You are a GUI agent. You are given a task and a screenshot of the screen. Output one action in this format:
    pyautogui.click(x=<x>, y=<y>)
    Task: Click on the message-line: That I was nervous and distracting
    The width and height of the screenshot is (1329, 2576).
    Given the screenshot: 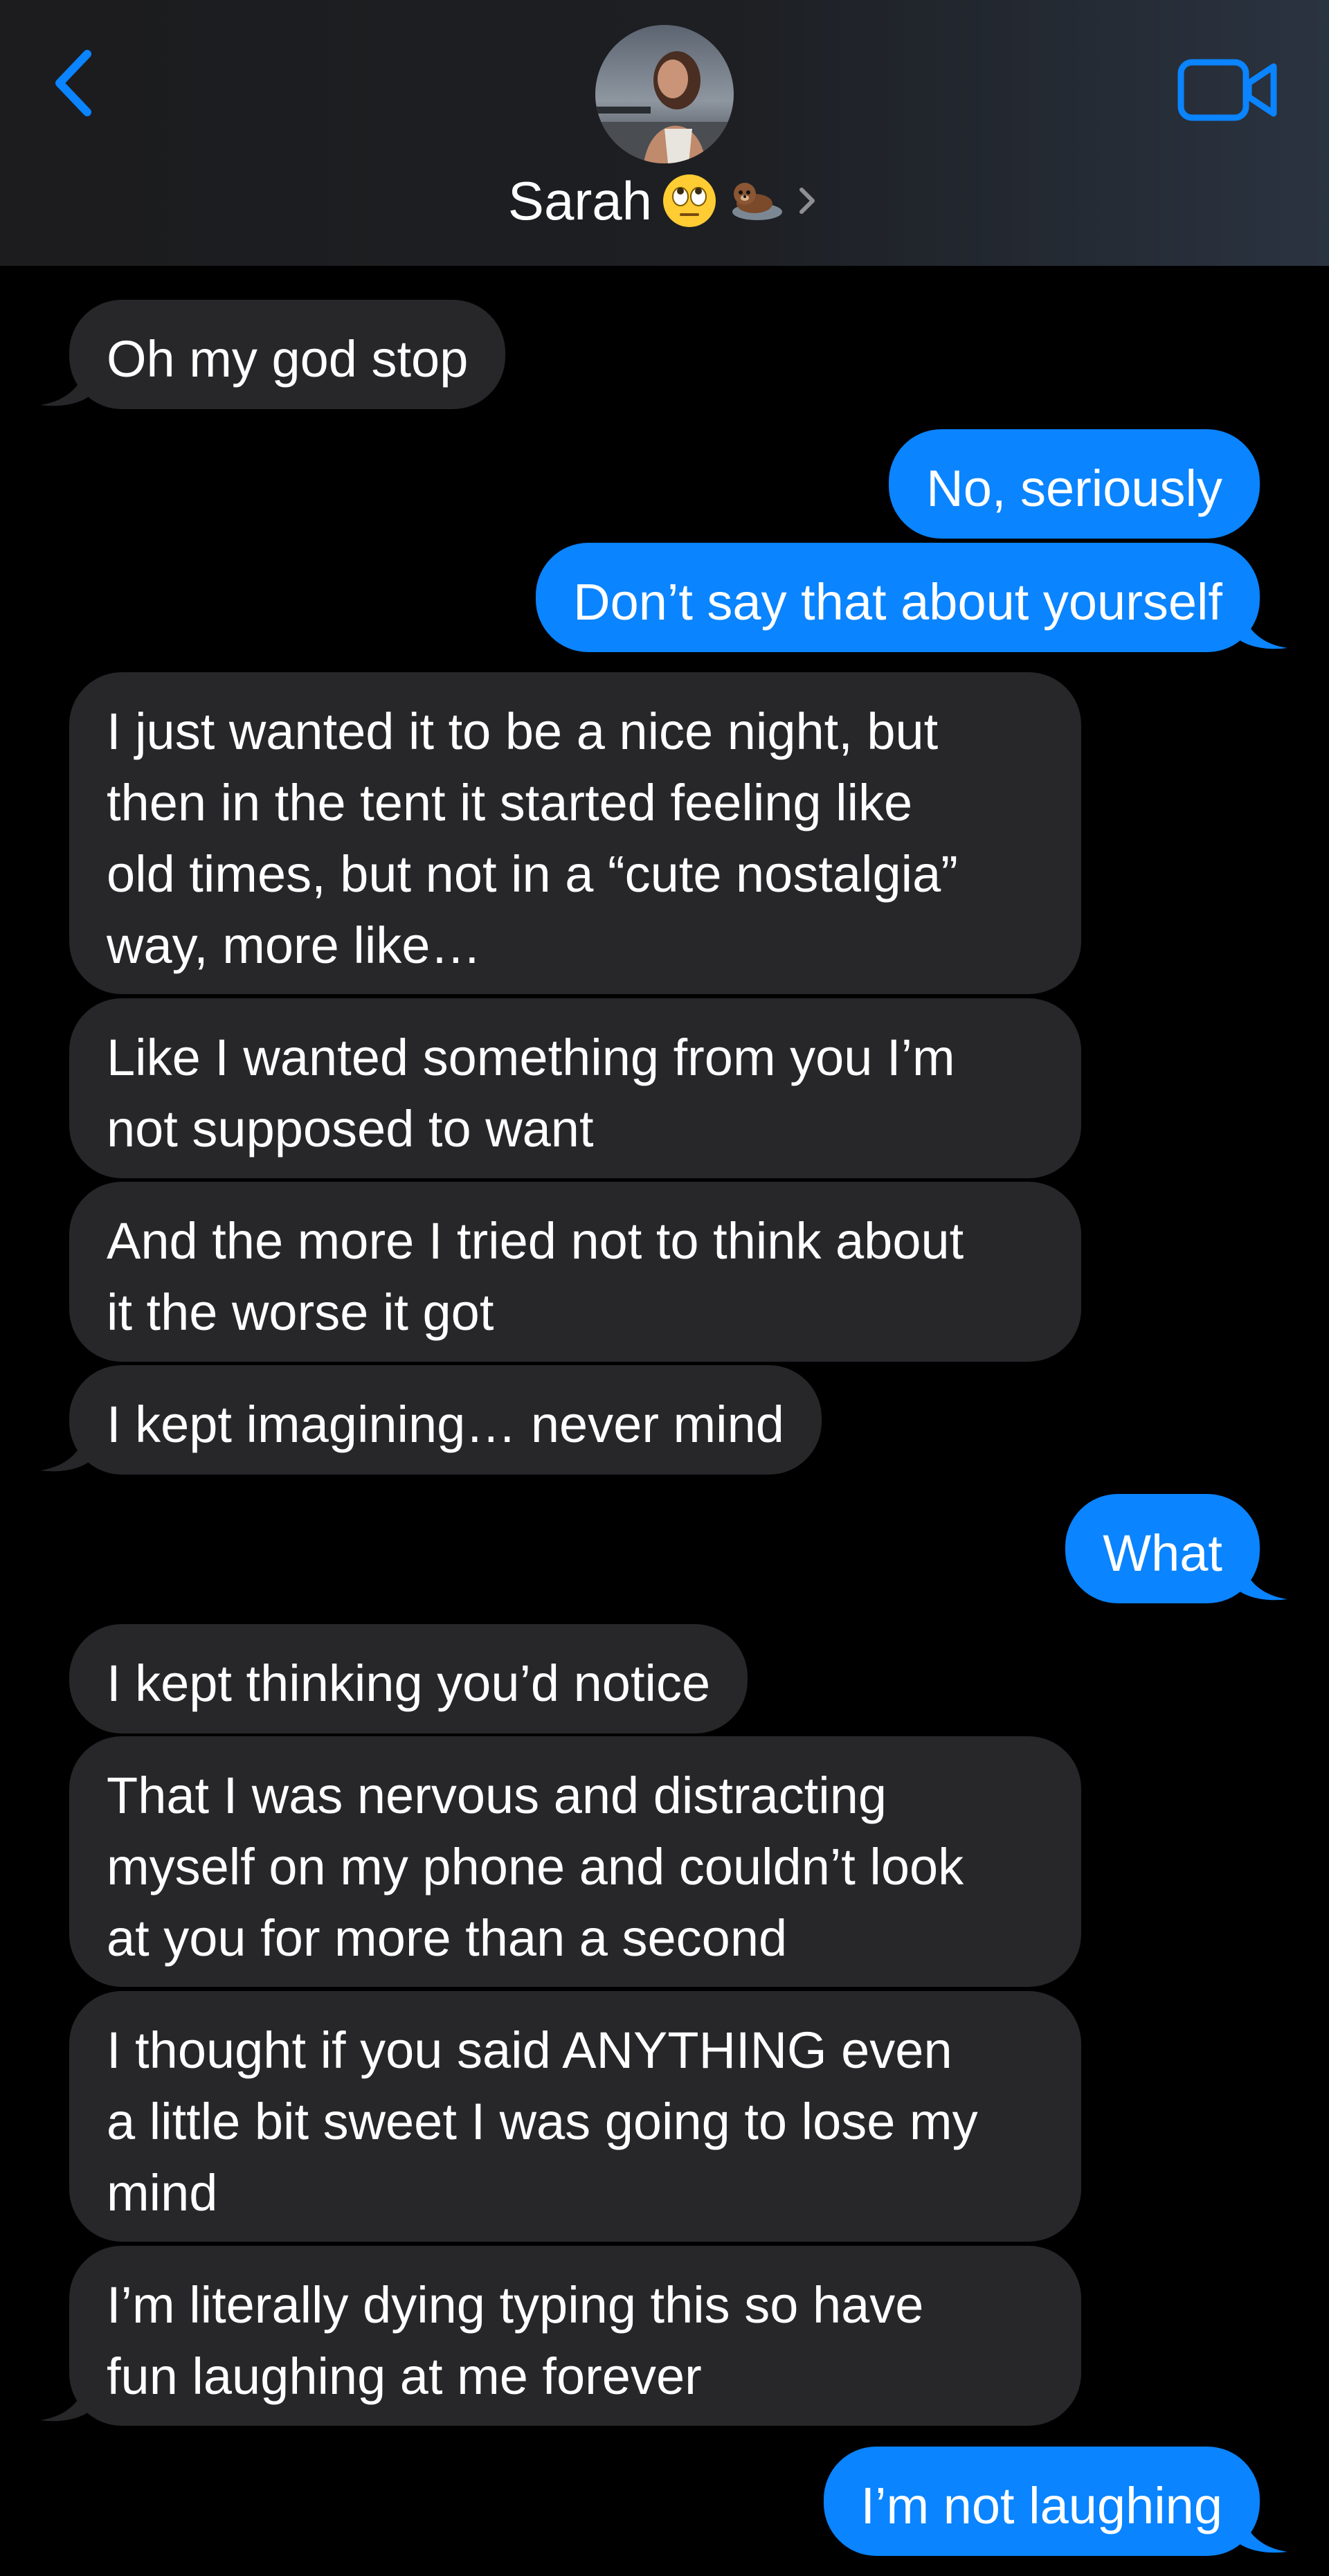 What is the action you would take?
    pyautogui.click(x=497, y=1795)
    